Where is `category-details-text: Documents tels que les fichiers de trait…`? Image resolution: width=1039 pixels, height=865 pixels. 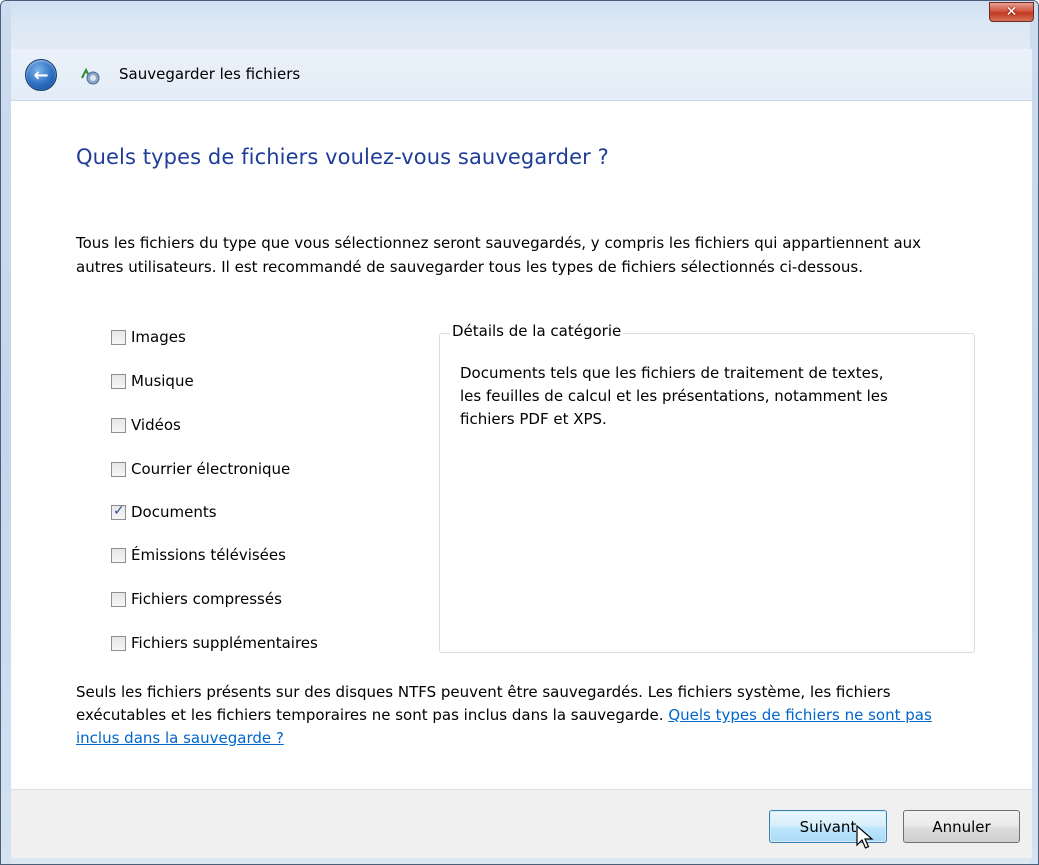
category-details-text: Documents tels que les fichiers de trait… is located at coordinates (674, 396).